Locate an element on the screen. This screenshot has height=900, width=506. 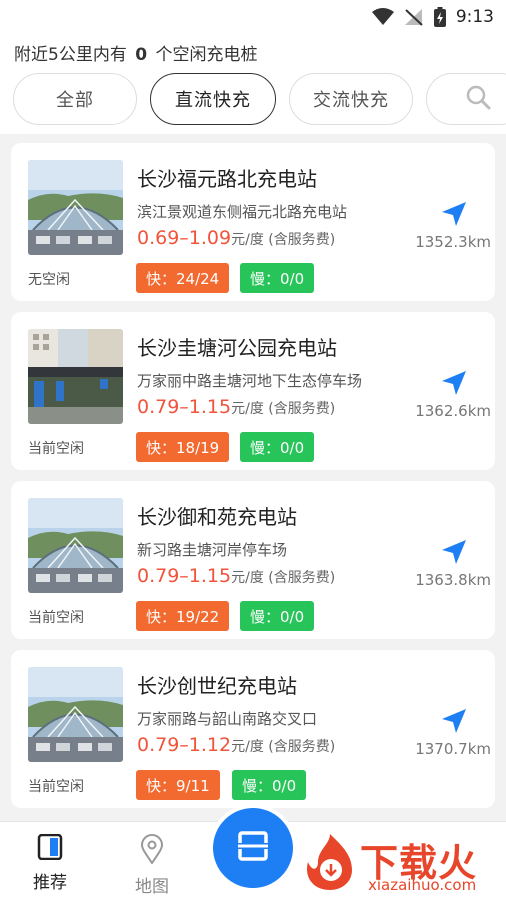
price-range: 0.69–1.09 is located at coordinates (184, 238).